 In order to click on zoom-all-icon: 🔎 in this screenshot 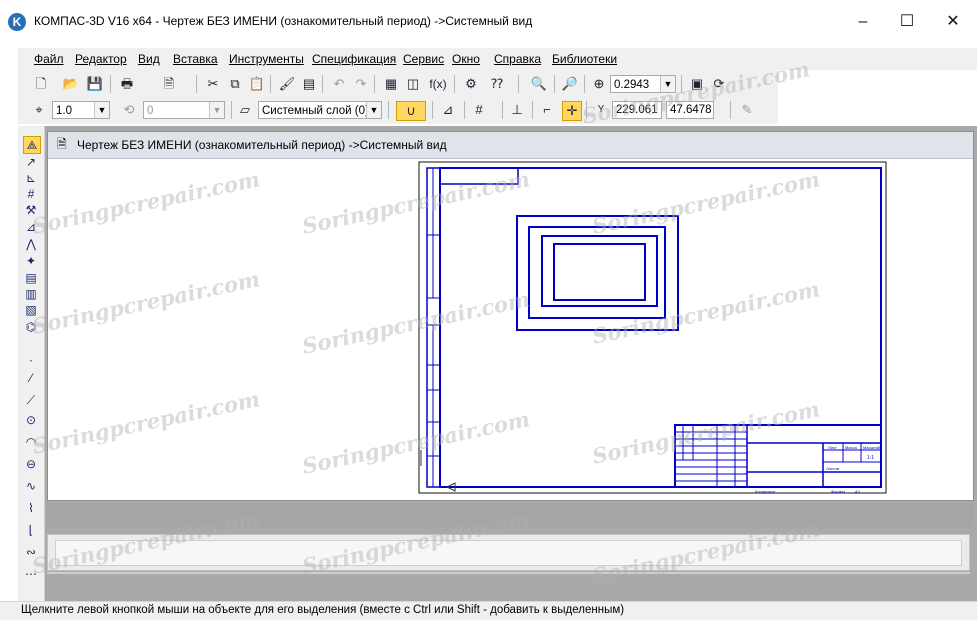, I will do `click(570, 84)`.